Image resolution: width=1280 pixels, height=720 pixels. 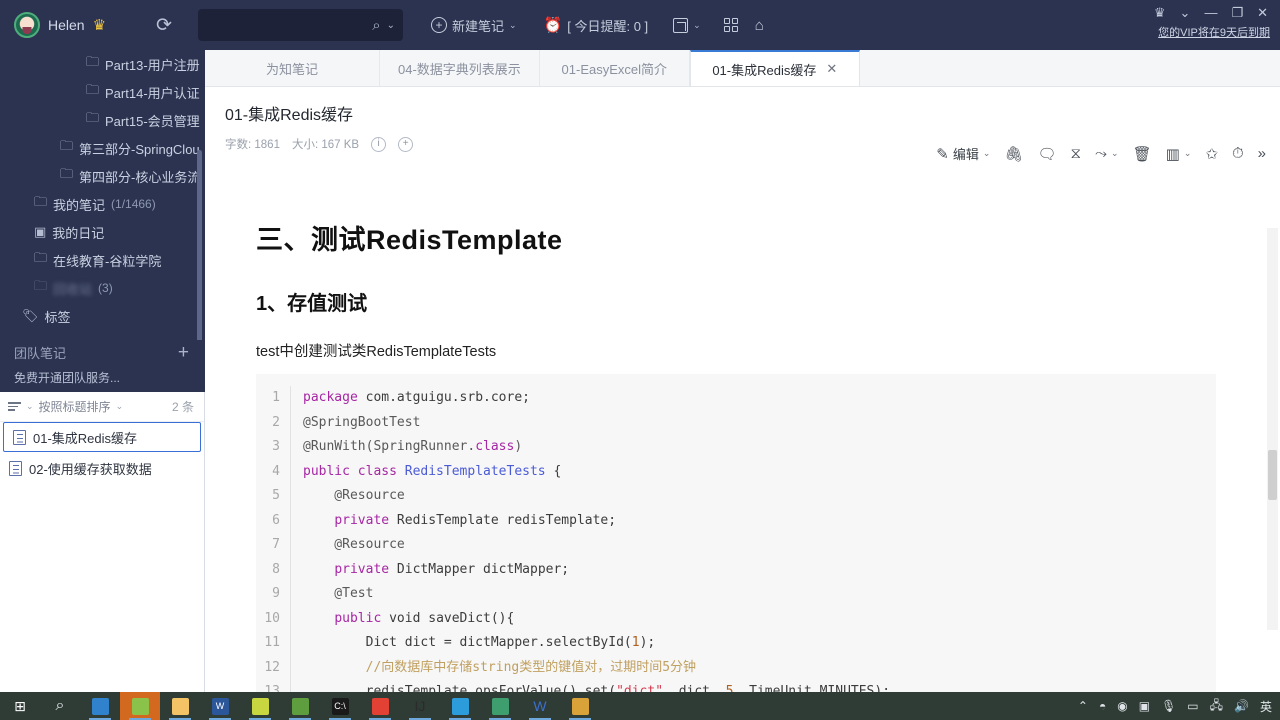 What do you see at coordinates (102, 64) in the screenshot?
I see `sidebar-item-0: 🗀 Part13-用户注册` at bounding box center [102, 64].